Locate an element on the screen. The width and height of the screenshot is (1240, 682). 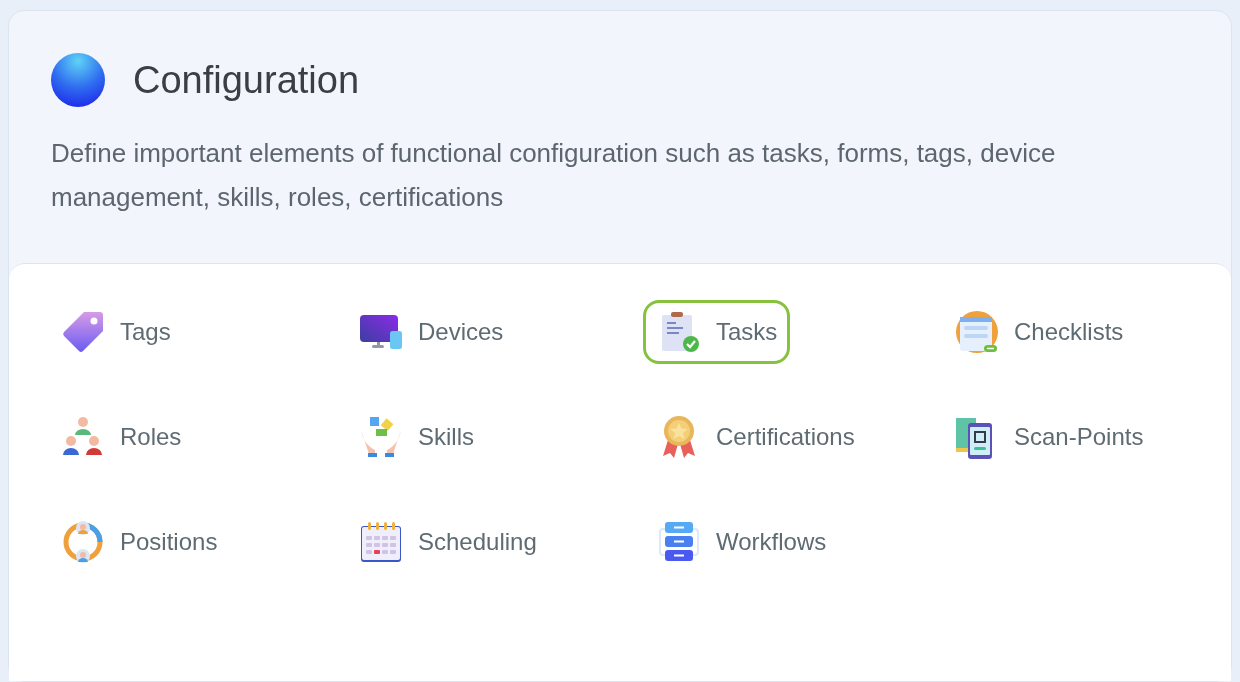
config-item: Tags is located at coordinates (115, 332).